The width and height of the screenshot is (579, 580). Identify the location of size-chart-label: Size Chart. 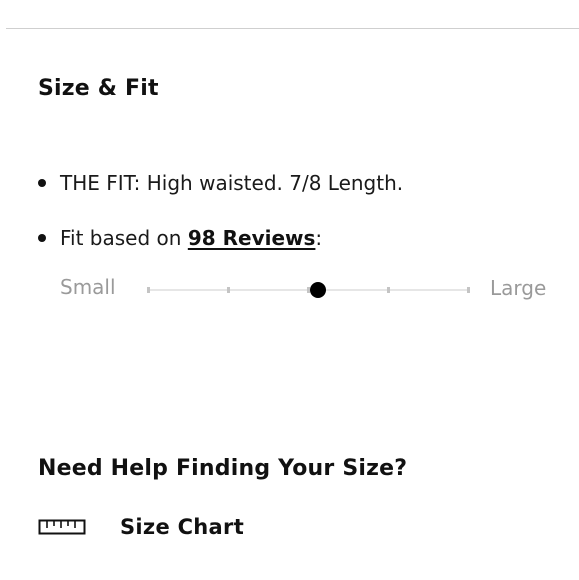
(182, 527).